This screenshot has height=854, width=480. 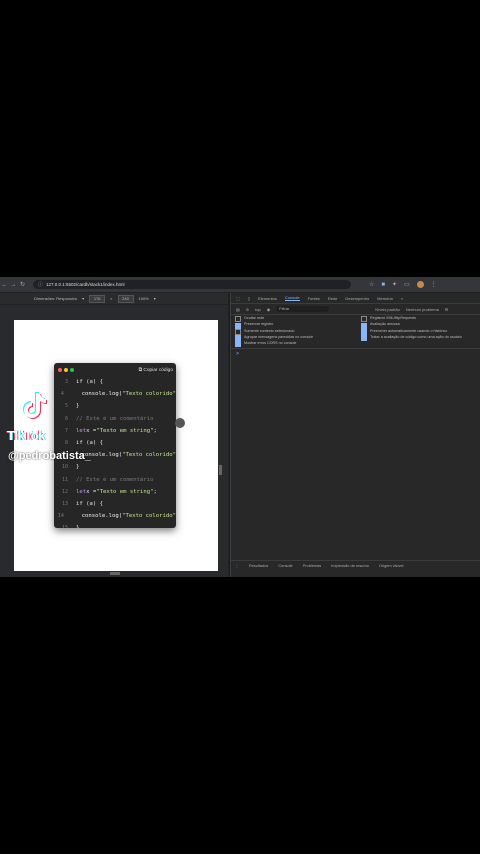 I want to click on tab-performance: Desempenho, so click(x=357, y=298).